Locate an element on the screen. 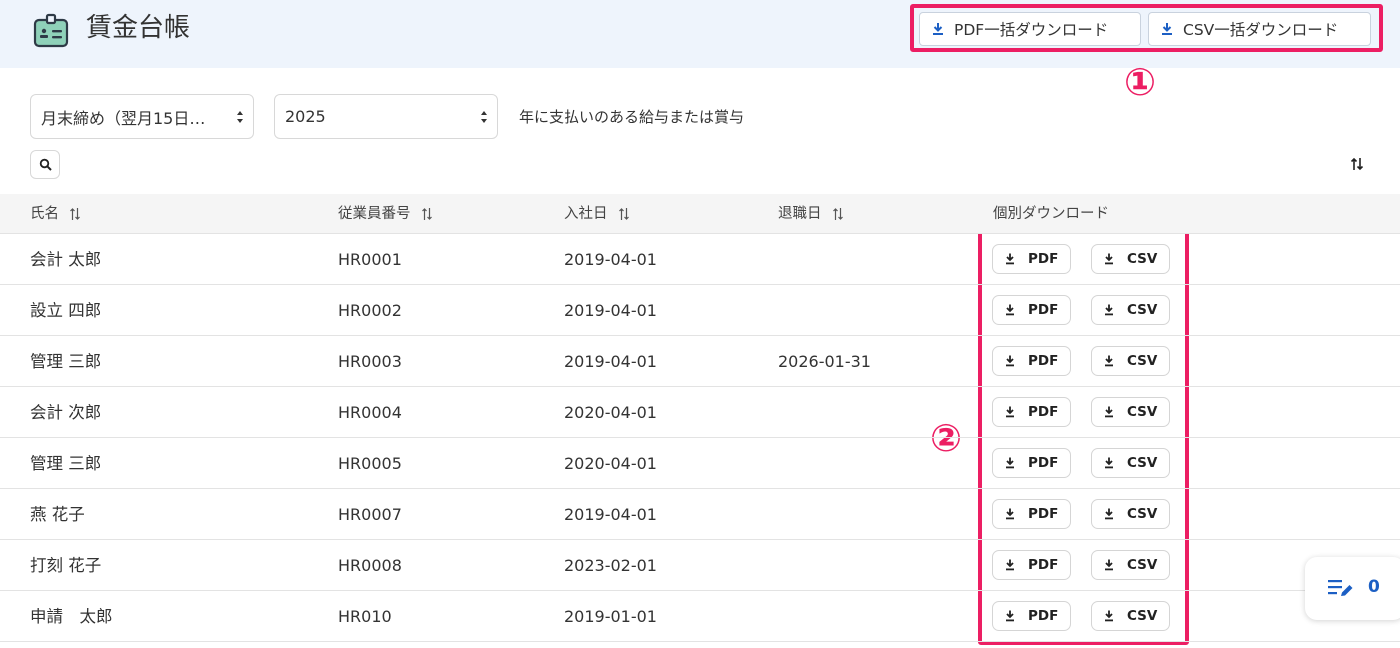 The image size is (1400, 648). floating-edit-counter: 0 is located at coordinates (1352, 588).